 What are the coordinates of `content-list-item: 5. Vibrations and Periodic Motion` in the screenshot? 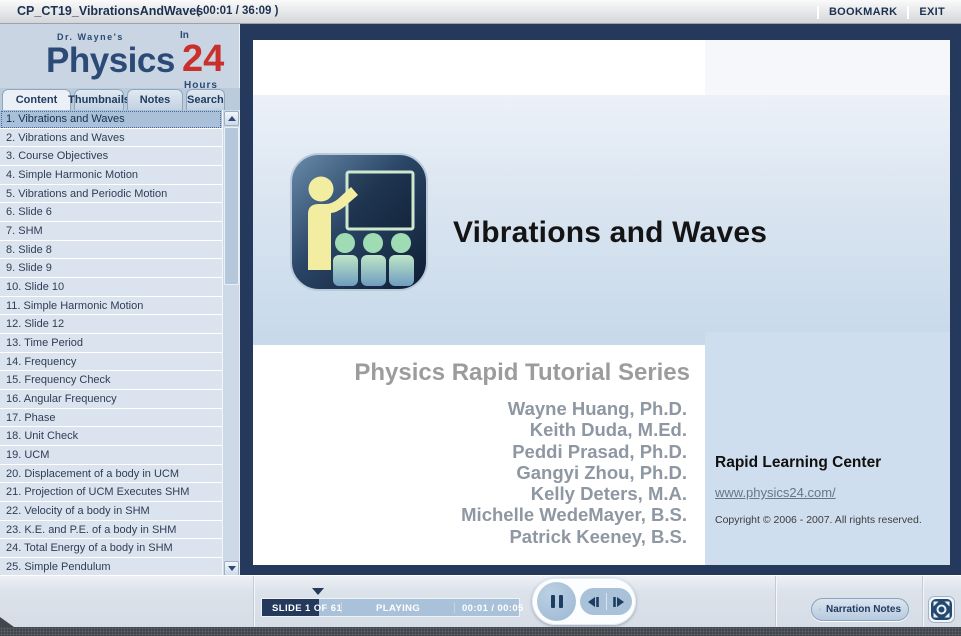 It's located at (111, 194).